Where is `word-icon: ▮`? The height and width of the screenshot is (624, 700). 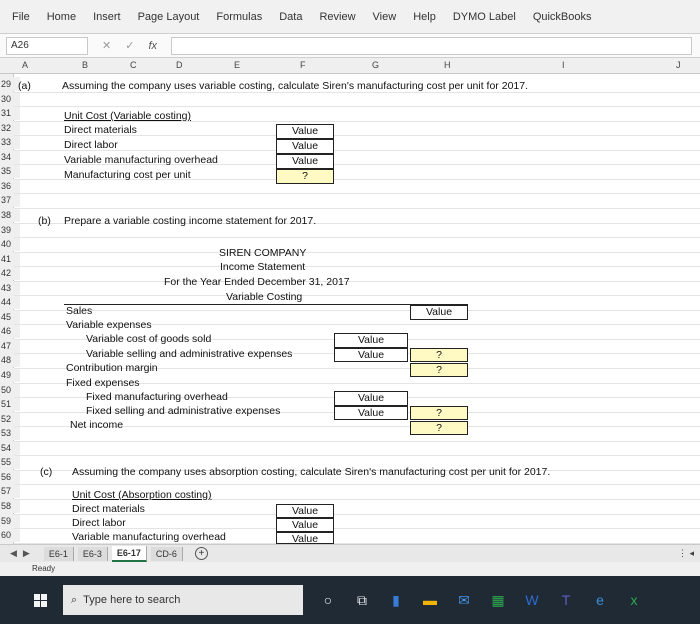 word-icon: ▮ is located at coordinates (396, 600).